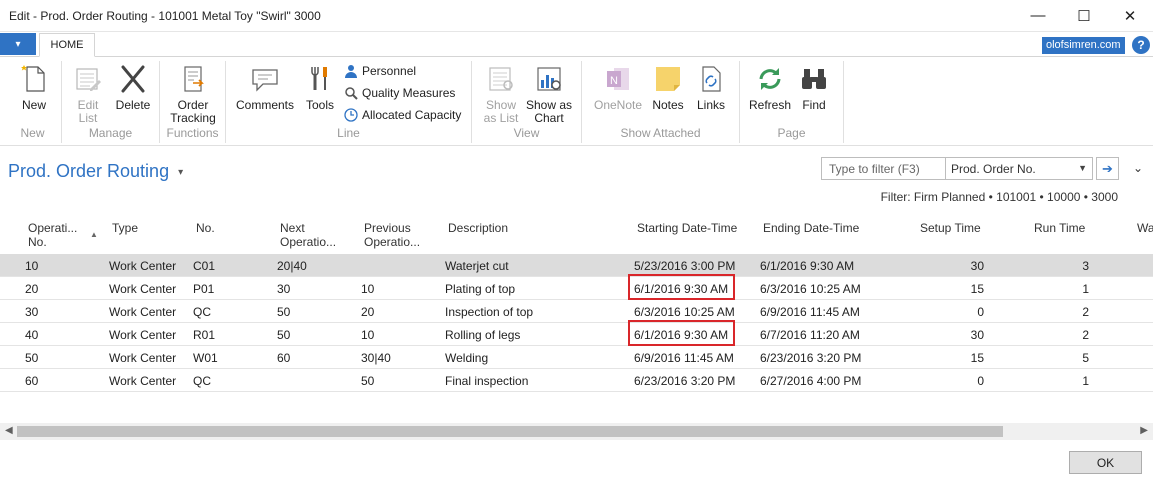  I want to click on person-icon, so click(351, 71).